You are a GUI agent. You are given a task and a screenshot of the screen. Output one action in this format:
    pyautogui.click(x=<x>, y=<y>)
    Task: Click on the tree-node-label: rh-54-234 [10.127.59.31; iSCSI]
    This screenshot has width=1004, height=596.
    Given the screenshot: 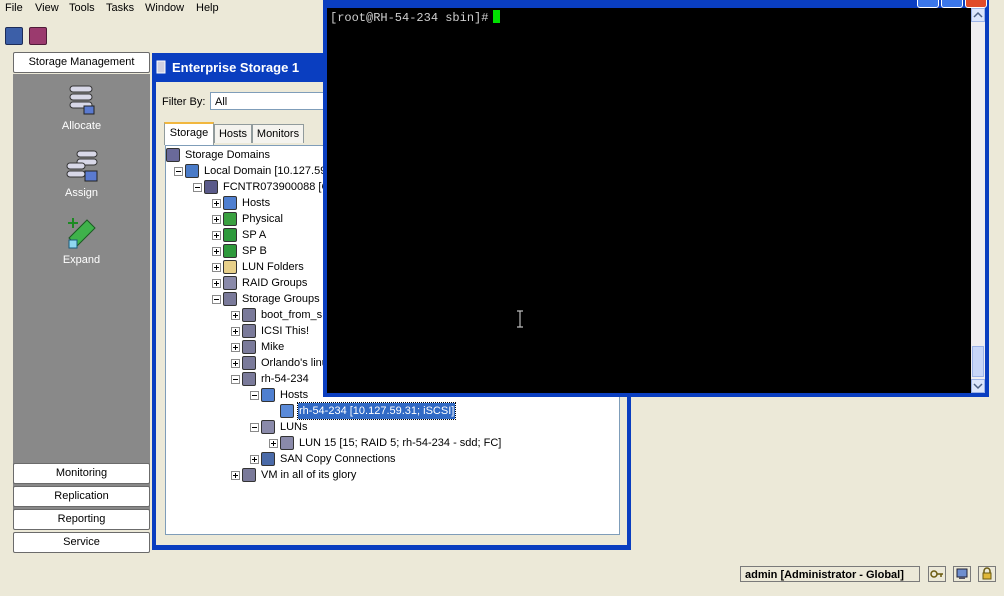 What is the action you would take?
    pyautogui.click(x=376, y=411)
    